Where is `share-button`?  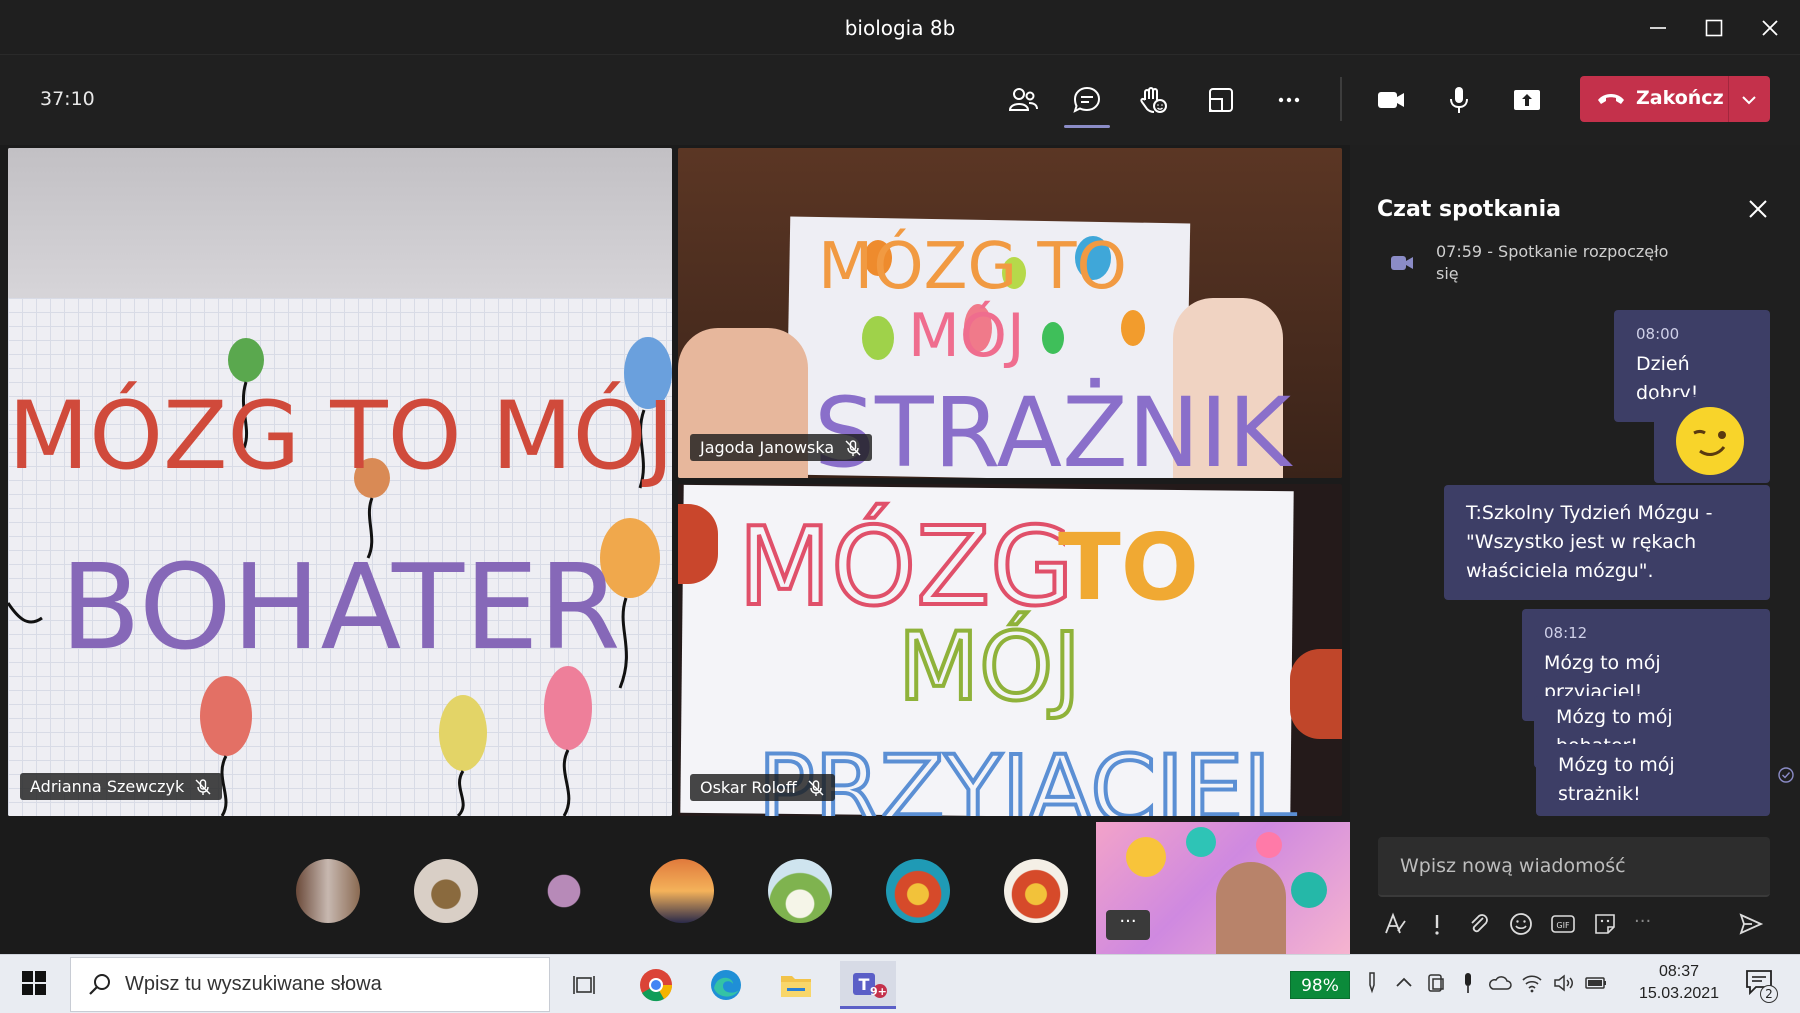
share-button is located at coordinates (1527, 100).